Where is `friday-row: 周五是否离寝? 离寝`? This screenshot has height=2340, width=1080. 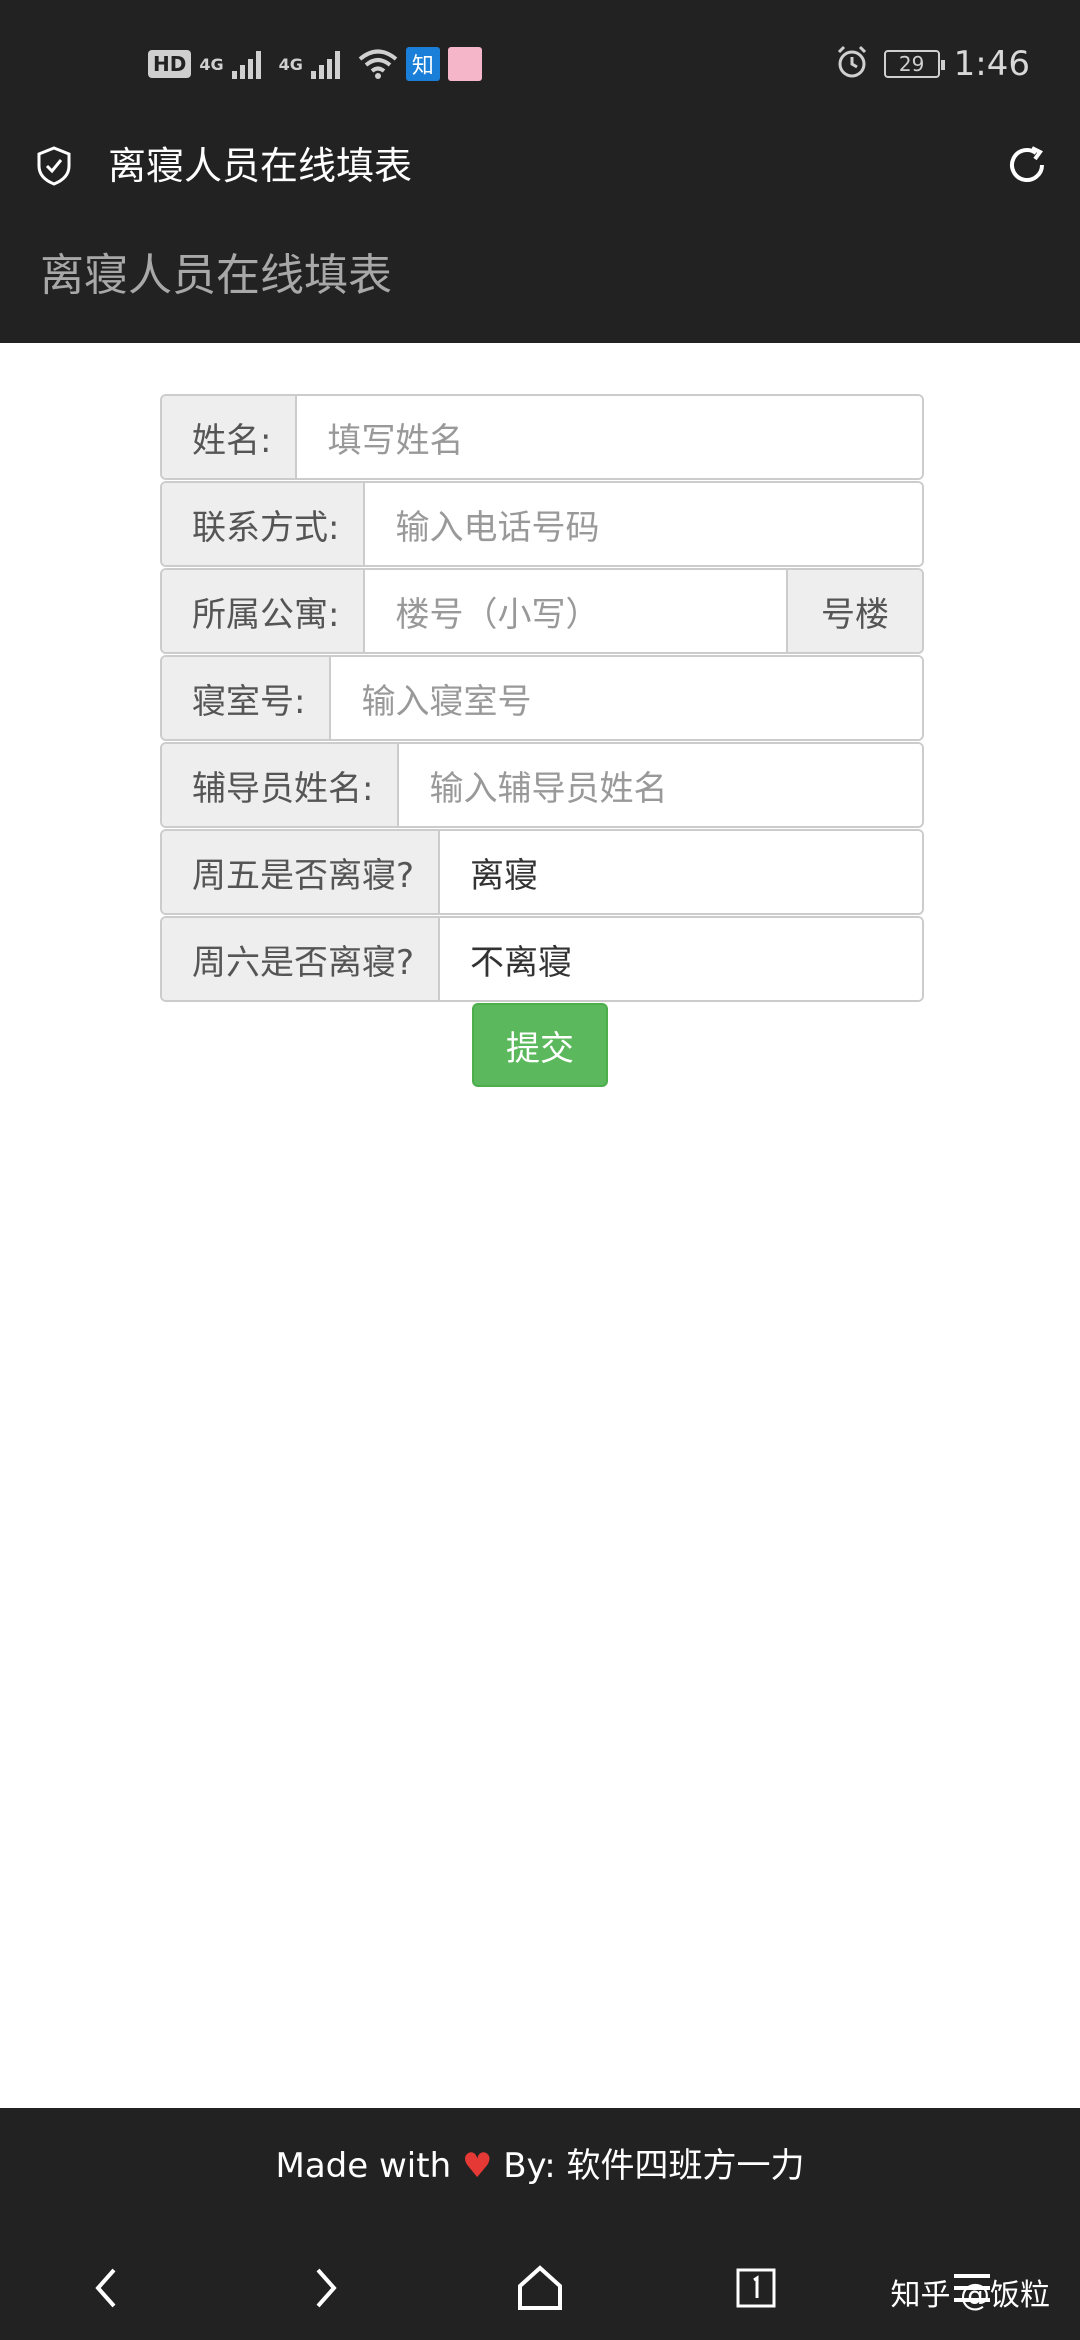 friday-row: 周五是否离寝? 离寝 is located at coordinates (542, 872).